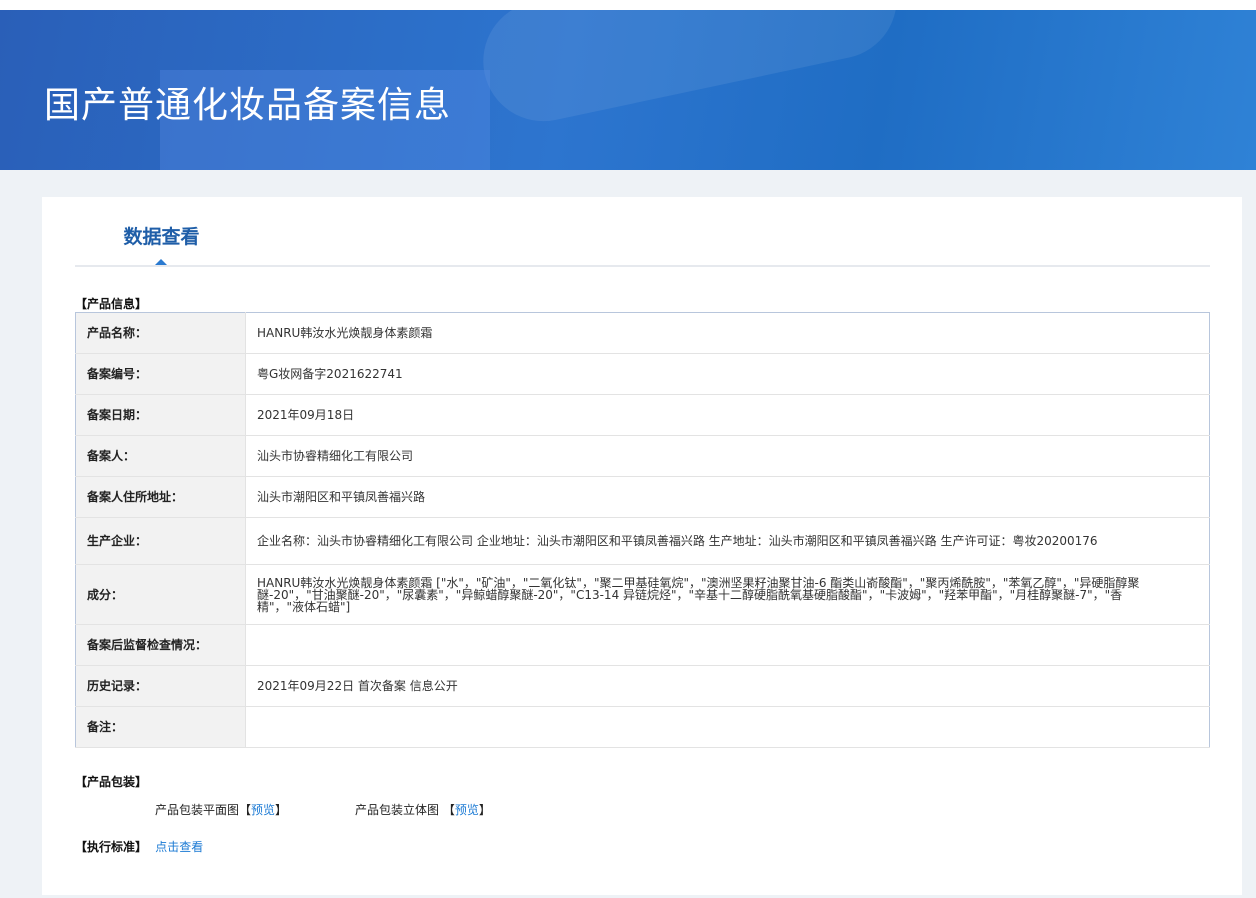 Image resolution: width=1256 pixels, height=898 pixels. Describe the element at coordinates (111, 304) in the screenshot. I see `product-info-heading: 【产品信息】` at that location.